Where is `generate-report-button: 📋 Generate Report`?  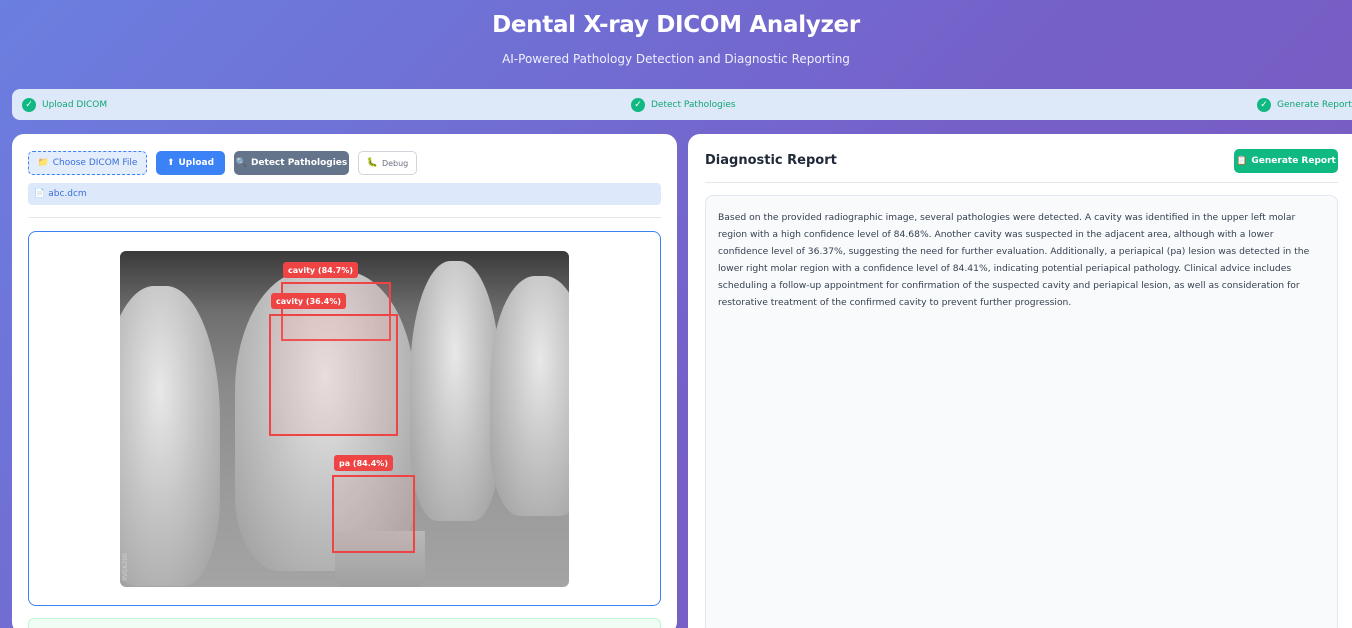 generate-report-button: 📋 Generate Report is located at coordinates (1286, 161).